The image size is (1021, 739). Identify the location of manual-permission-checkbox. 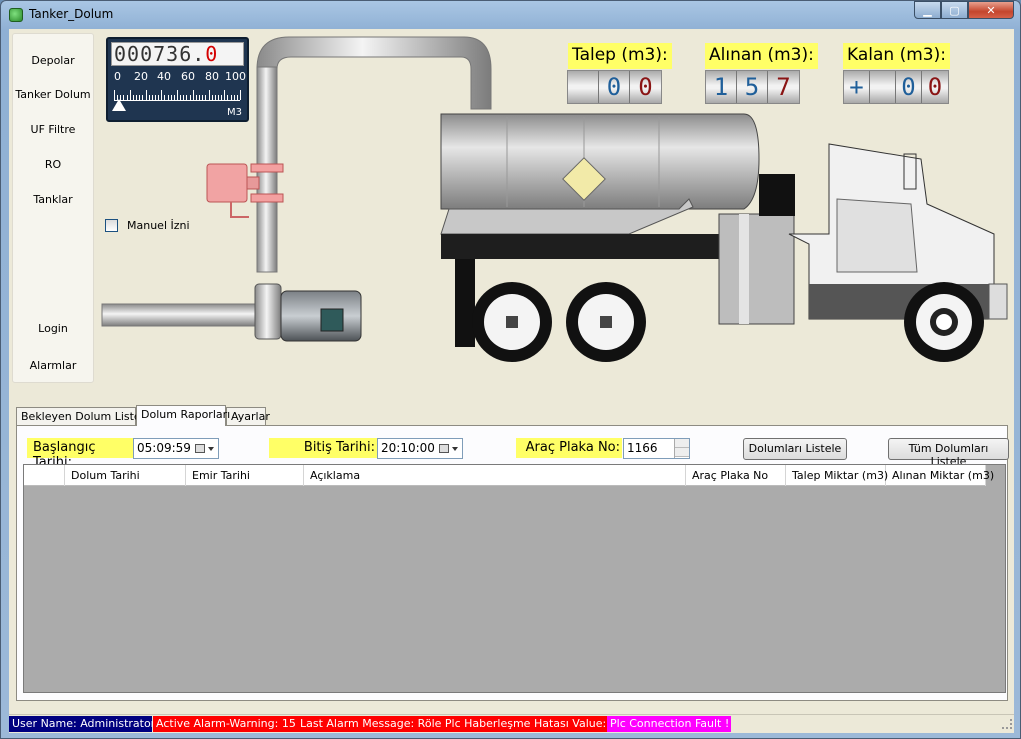
(111, 225).